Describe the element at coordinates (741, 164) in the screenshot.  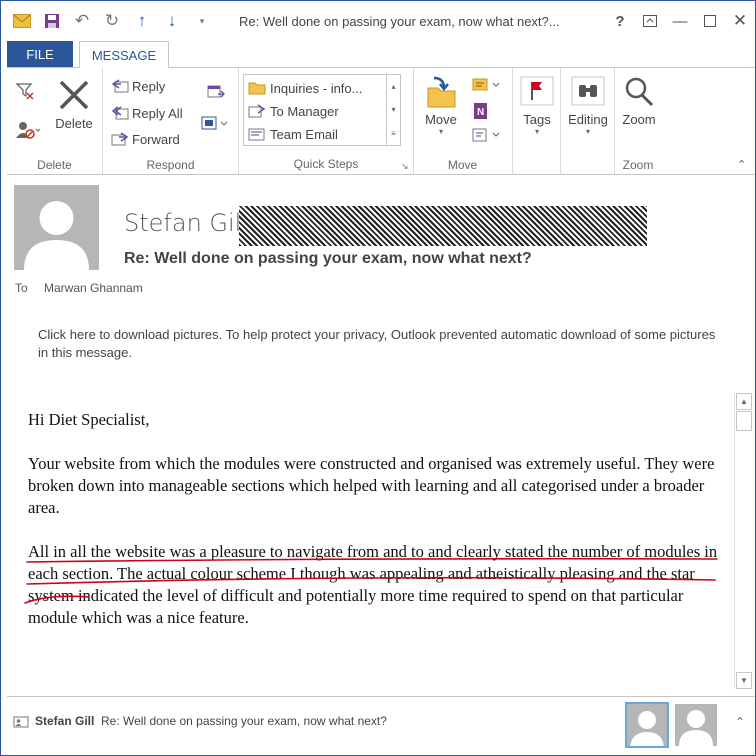
I see `collapse-ribbon-icon: ⌃` at that location.